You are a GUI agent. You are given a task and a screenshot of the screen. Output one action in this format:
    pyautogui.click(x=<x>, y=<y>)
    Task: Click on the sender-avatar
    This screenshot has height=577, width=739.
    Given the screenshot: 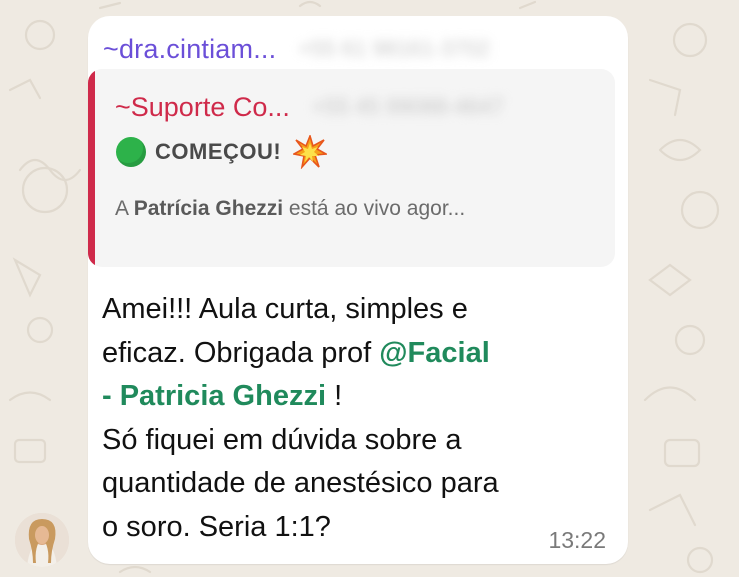 What is the action you would take?
    pyautogui.click(x=42, y=540)
    